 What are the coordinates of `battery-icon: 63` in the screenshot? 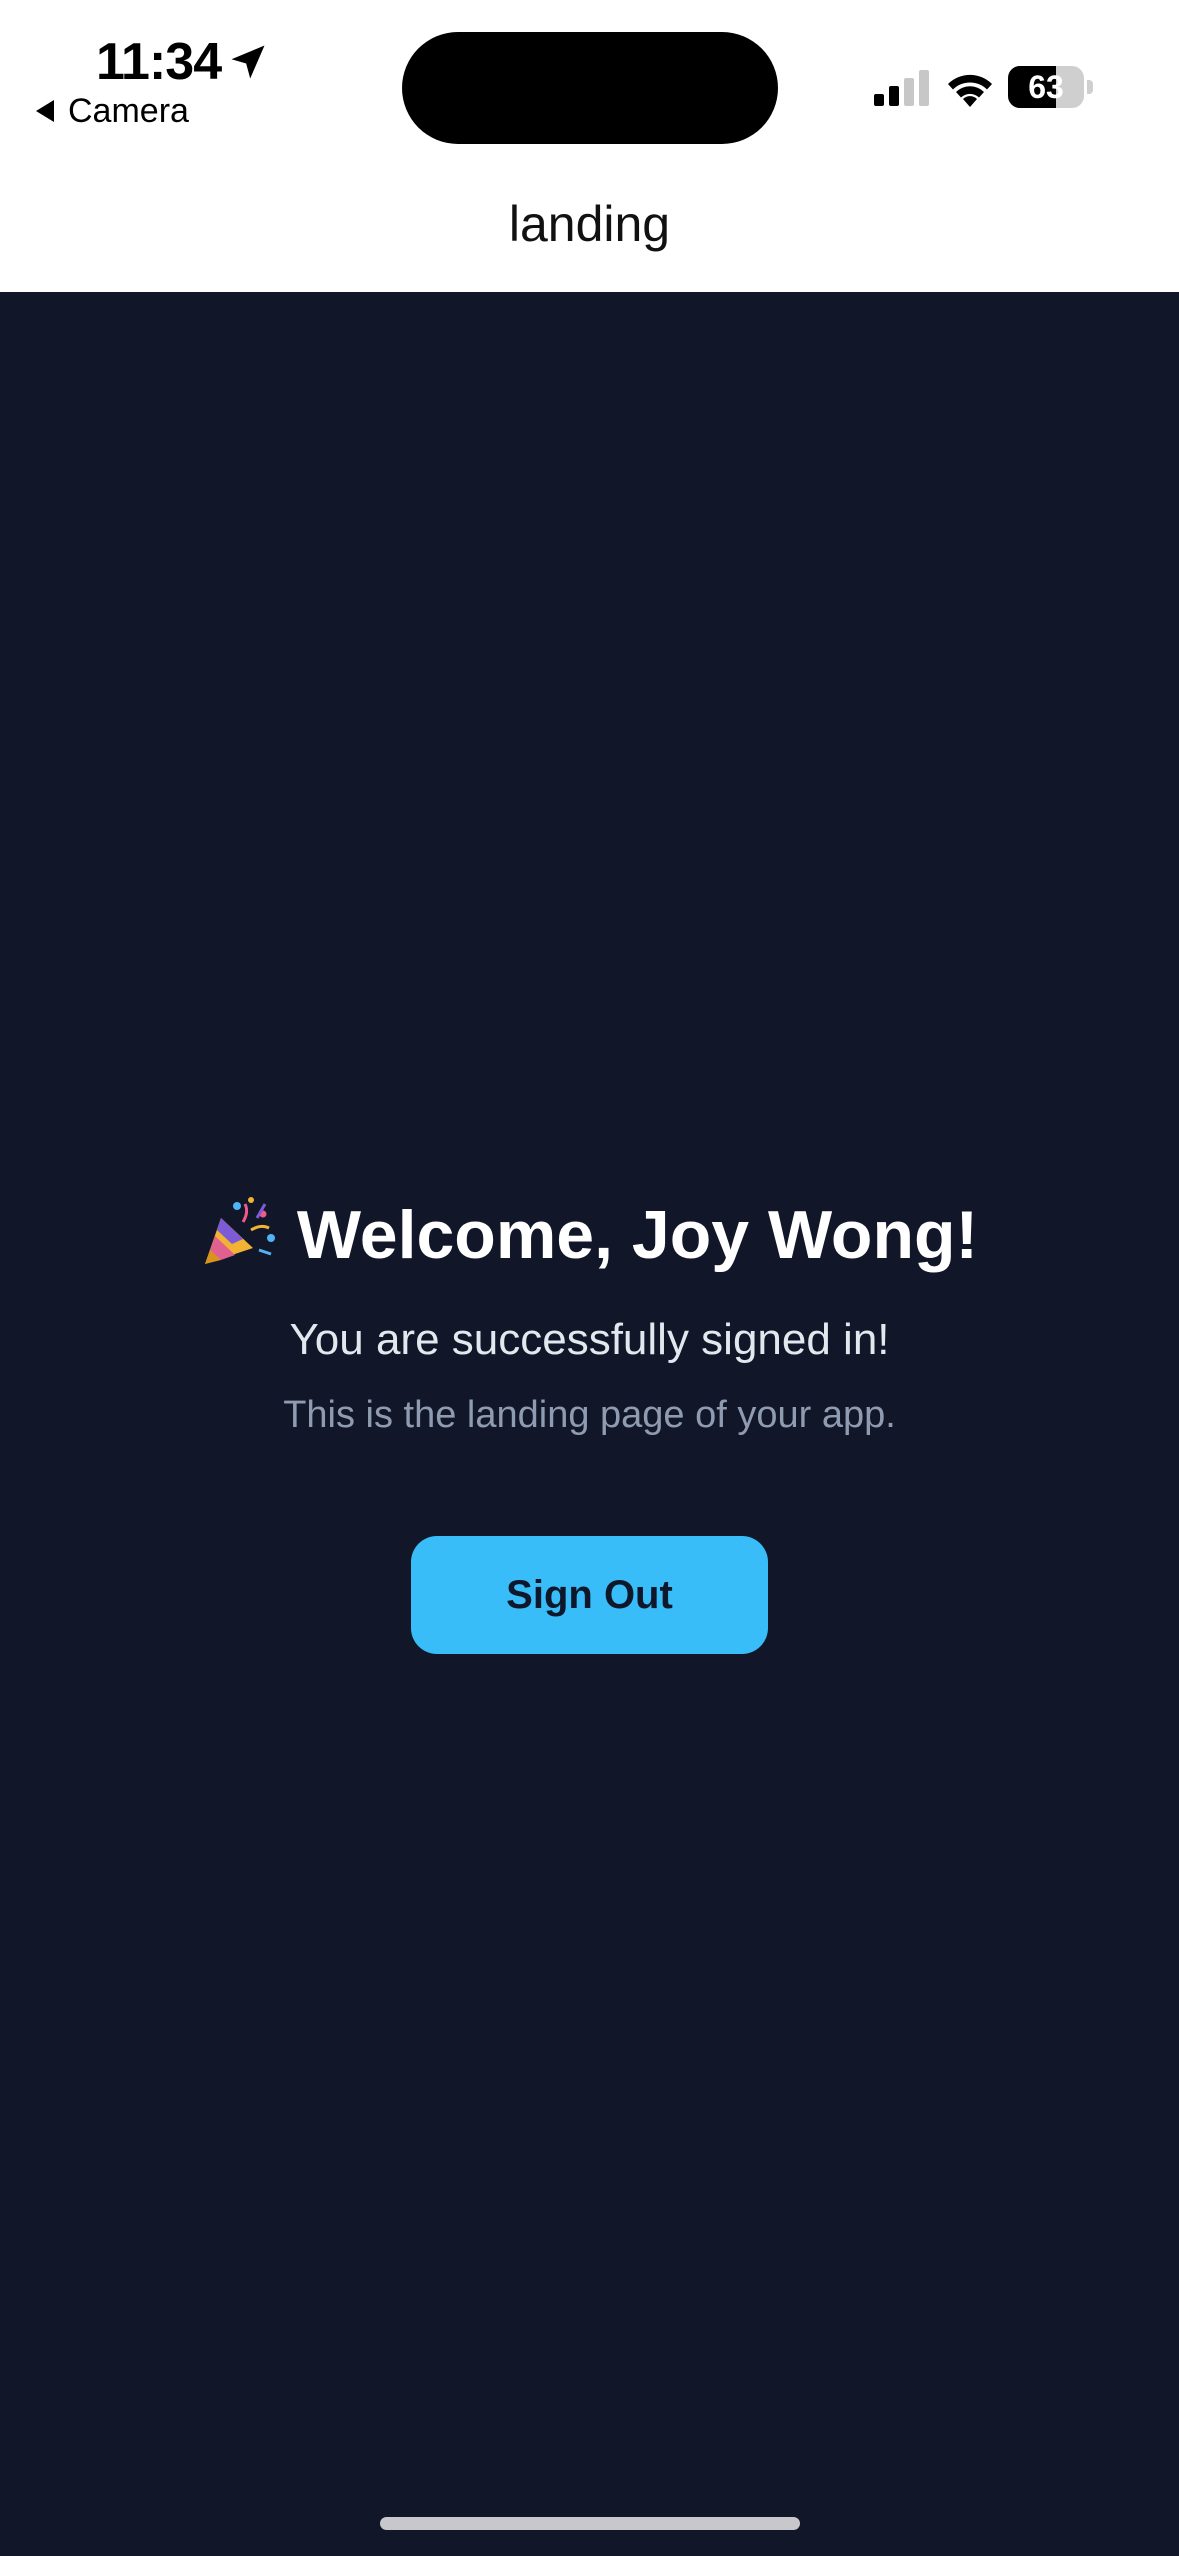 It's located at (1051, 87).